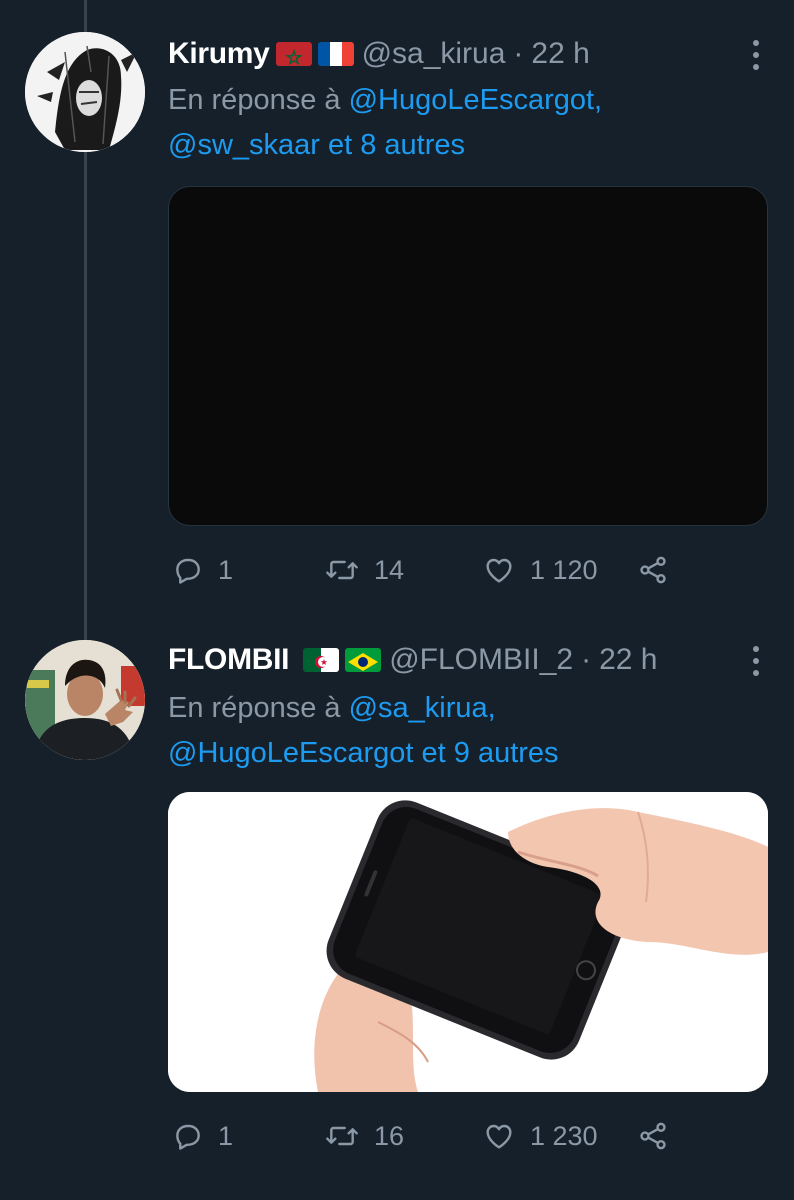 This screenshot has height=1200, width=794. I want to click on retweet-count: 14, so click(389, 569).